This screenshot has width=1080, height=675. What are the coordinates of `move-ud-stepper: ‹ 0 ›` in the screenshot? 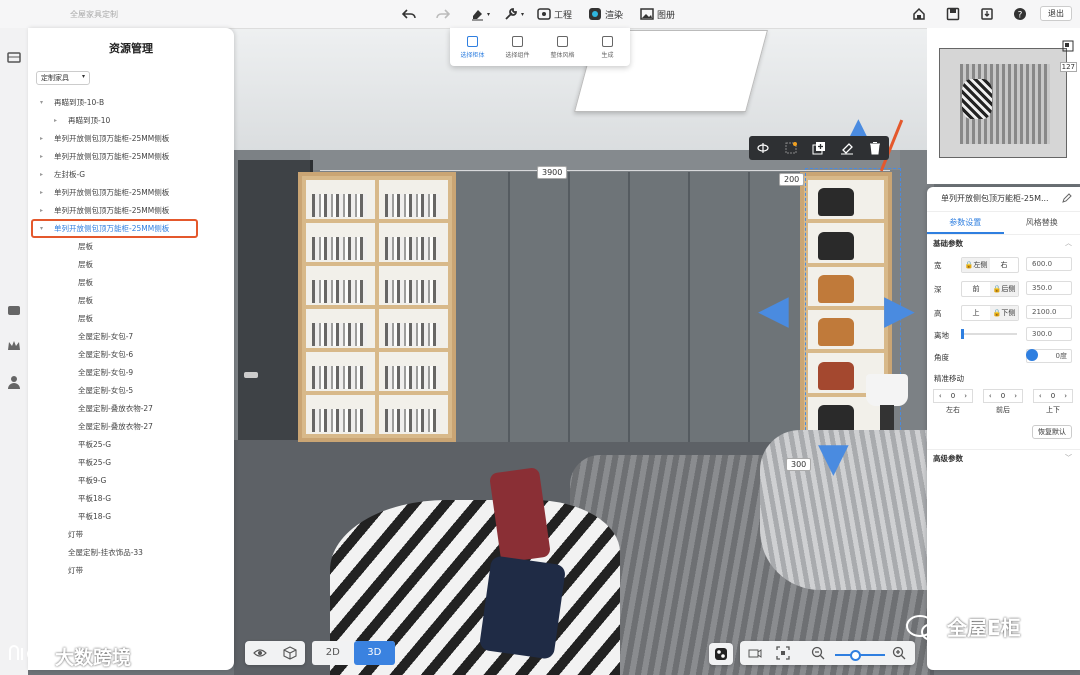 It's located at (1053, 396).